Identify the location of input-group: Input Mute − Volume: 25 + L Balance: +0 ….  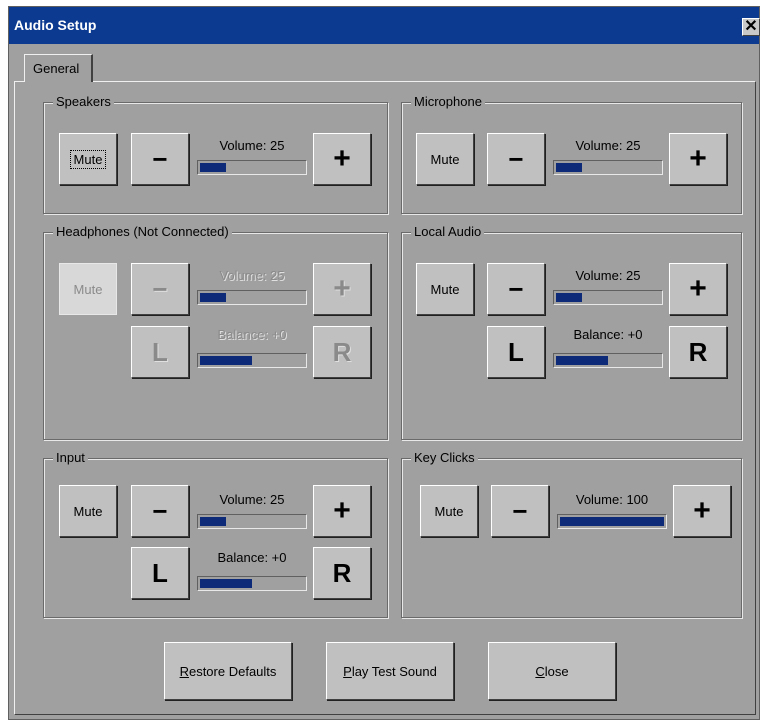
(215, 534).